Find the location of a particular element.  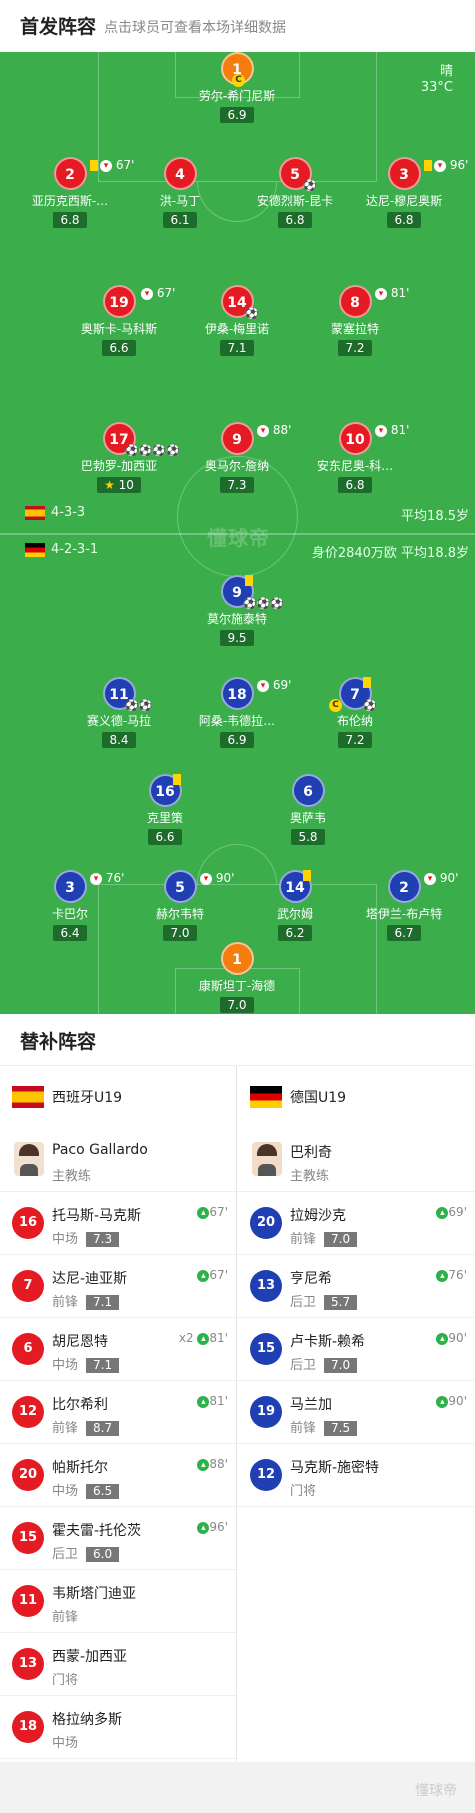

sub-player-rating: 7.1 is located at coordinates (103, 1302).